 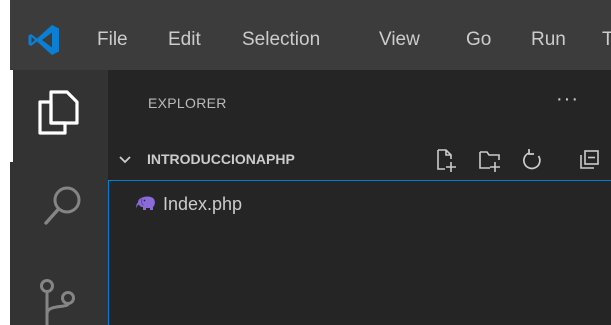 What do you see at coordinates (399, 40) in the screenshot?
I see `menu-view: View` at bounding box center [399, 40].